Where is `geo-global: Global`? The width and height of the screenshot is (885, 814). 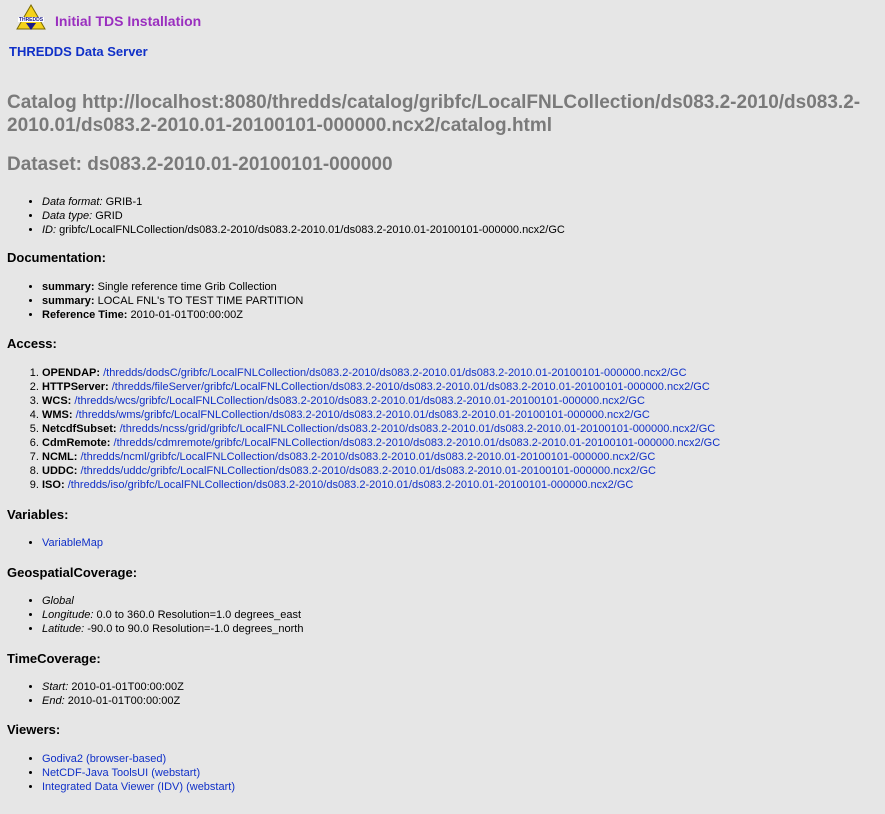
geo-global: Global is located at coordinates (172, 601).